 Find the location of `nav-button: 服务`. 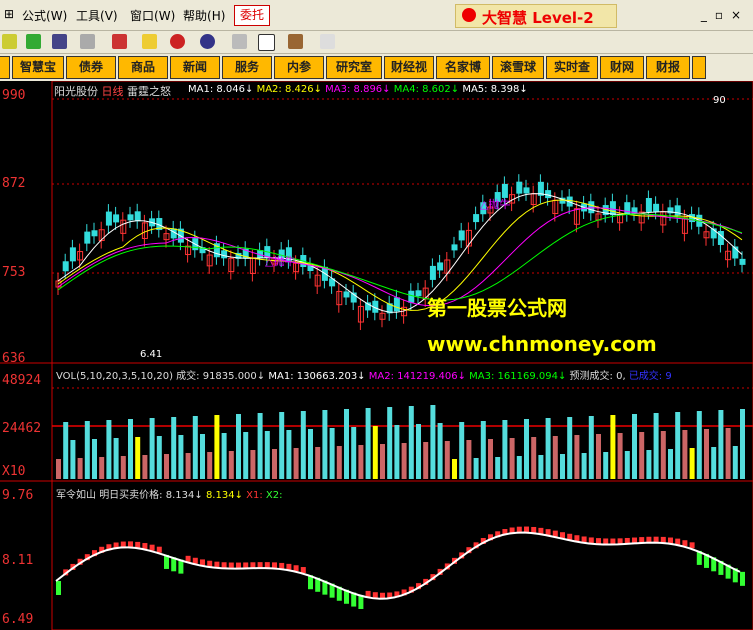

nav-button: 服务 is located at coordinates (247, 67).